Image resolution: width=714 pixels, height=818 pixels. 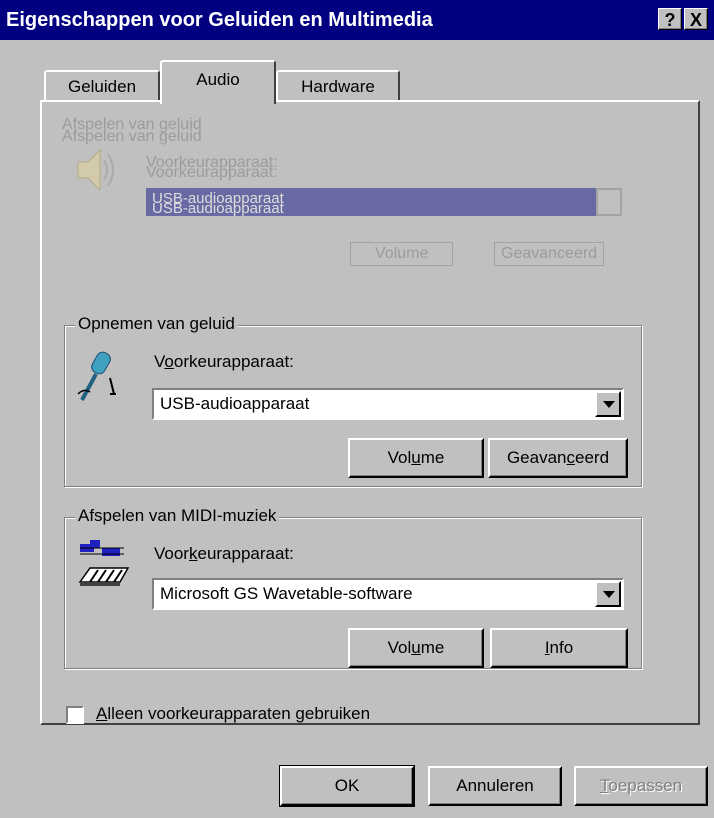 What do you see at coordinates (177, 516) in the screenshot?
I see `midi-legend: Afspelen van MIDI-muziek` at bounding box center [177, 516].